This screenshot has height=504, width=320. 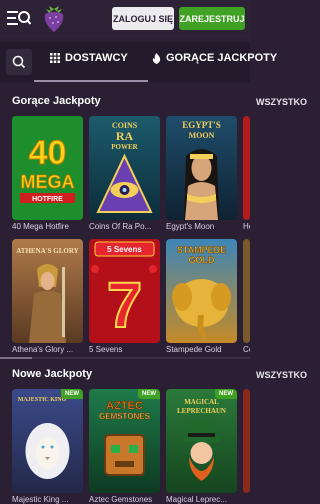 I want to click on tile-art-text: 40, so click(x=48, y=153).